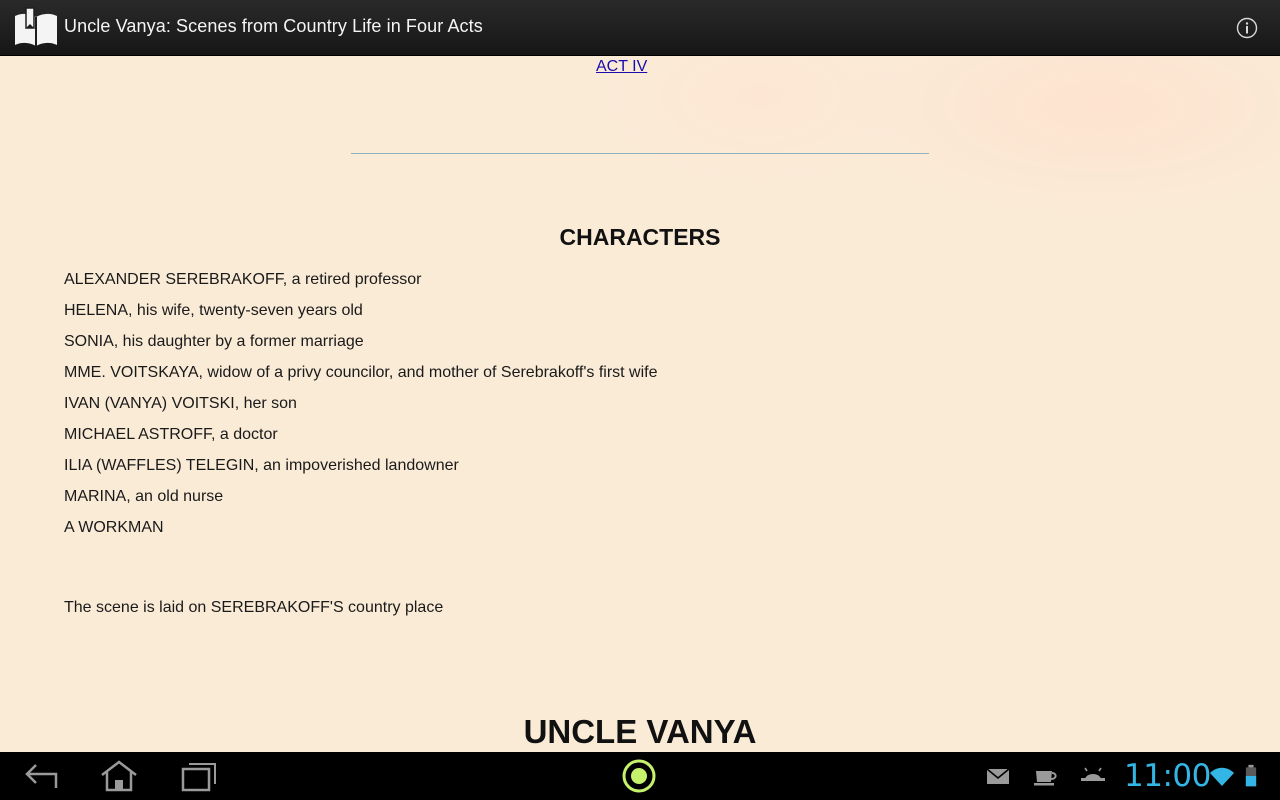 This screenshot has height=800, width=1280. I want to click on coffee-cup-icon, so click(1045, 778).